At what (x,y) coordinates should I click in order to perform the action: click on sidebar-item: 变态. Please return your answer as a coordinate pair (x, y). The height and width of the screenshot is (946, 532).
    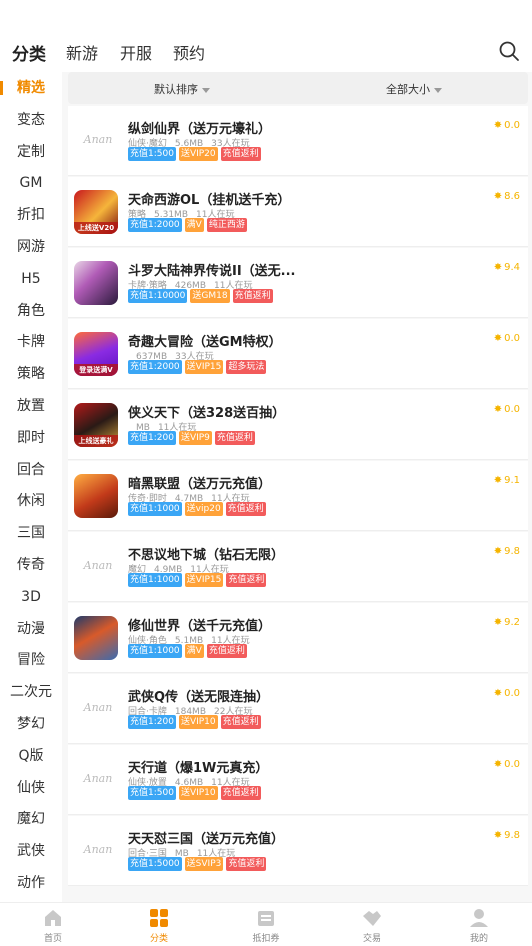
    Looking at the image, I should click on (31, 120).